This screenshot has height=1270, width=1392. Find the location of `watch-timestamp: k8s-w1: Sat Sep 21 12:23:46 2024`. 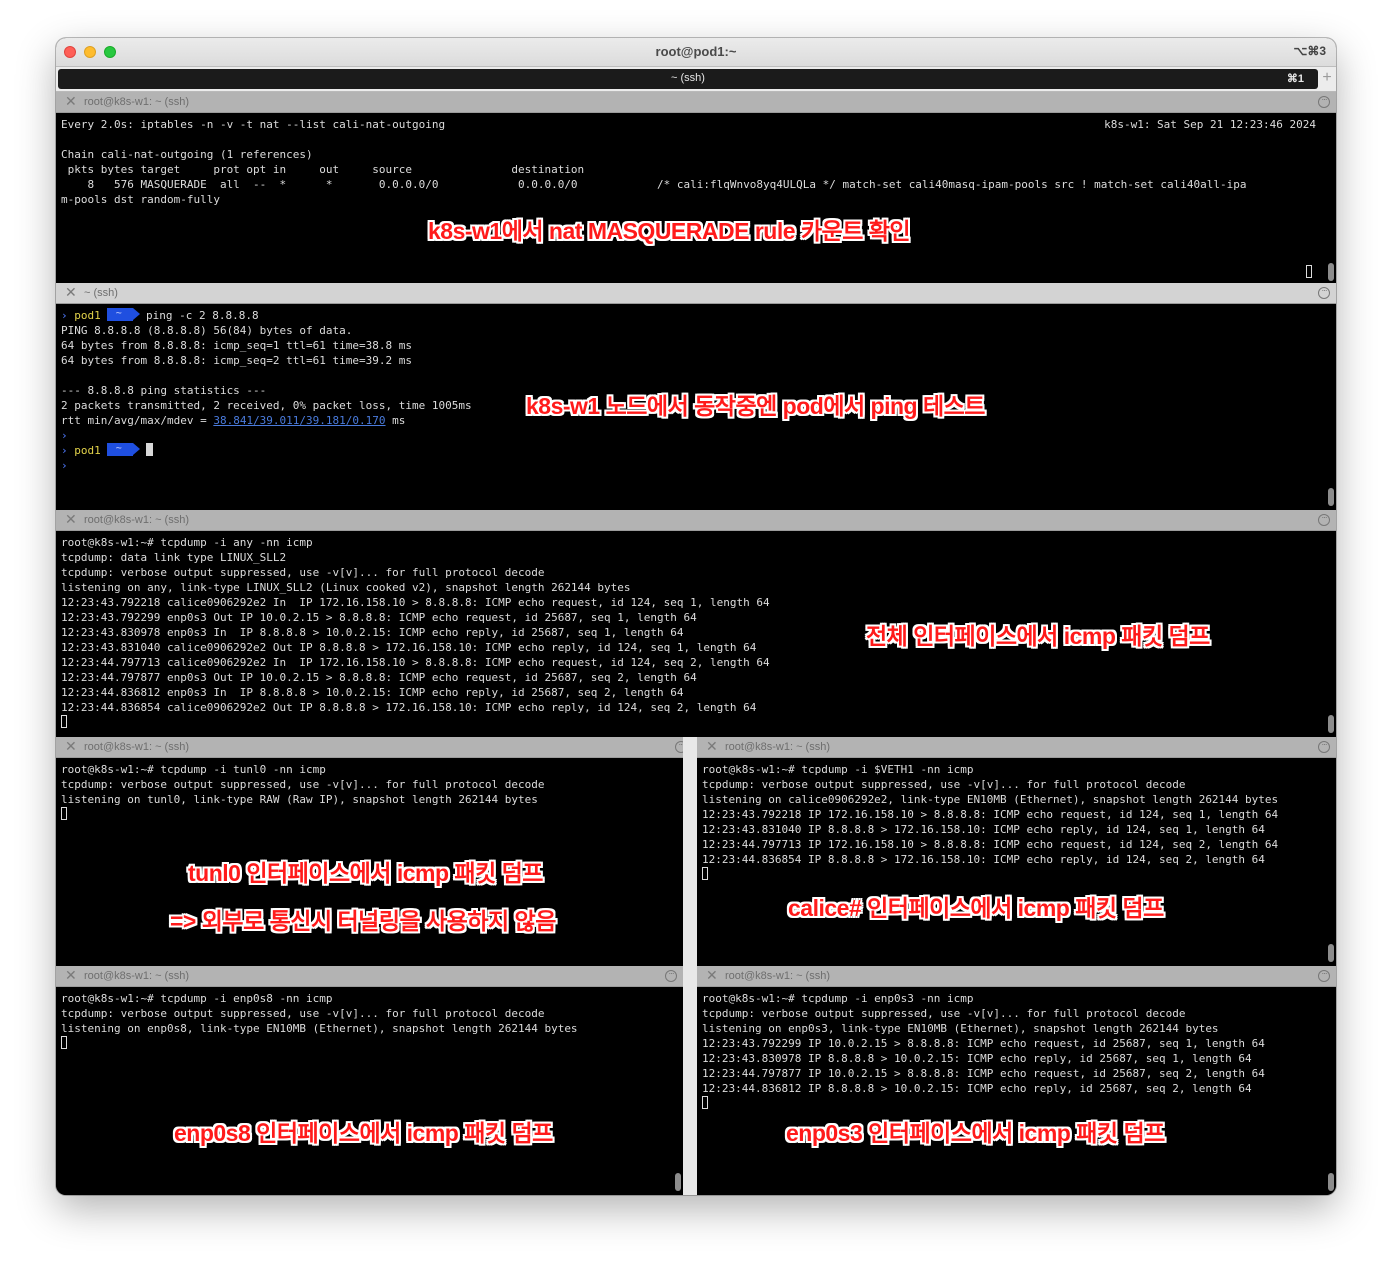

watch-timestamp: k8s-w1: Sat Sep 21 12:23:46 2024 is located at coordinates (1210, 124).